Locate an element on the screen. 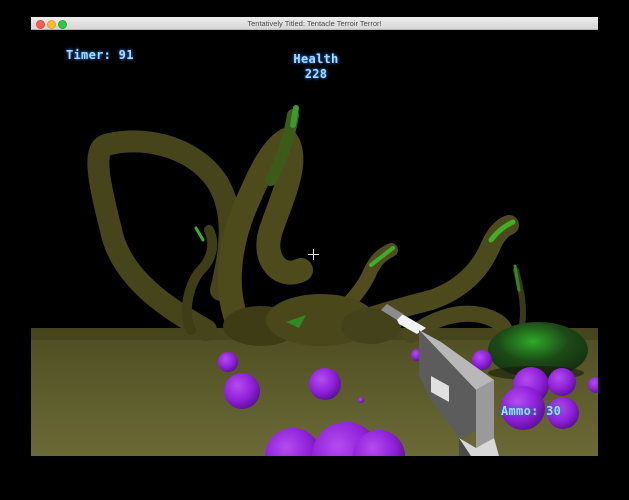 This screenshot has height=500, width=629. tentacle-center-tip is located at coordinates (294, 116).